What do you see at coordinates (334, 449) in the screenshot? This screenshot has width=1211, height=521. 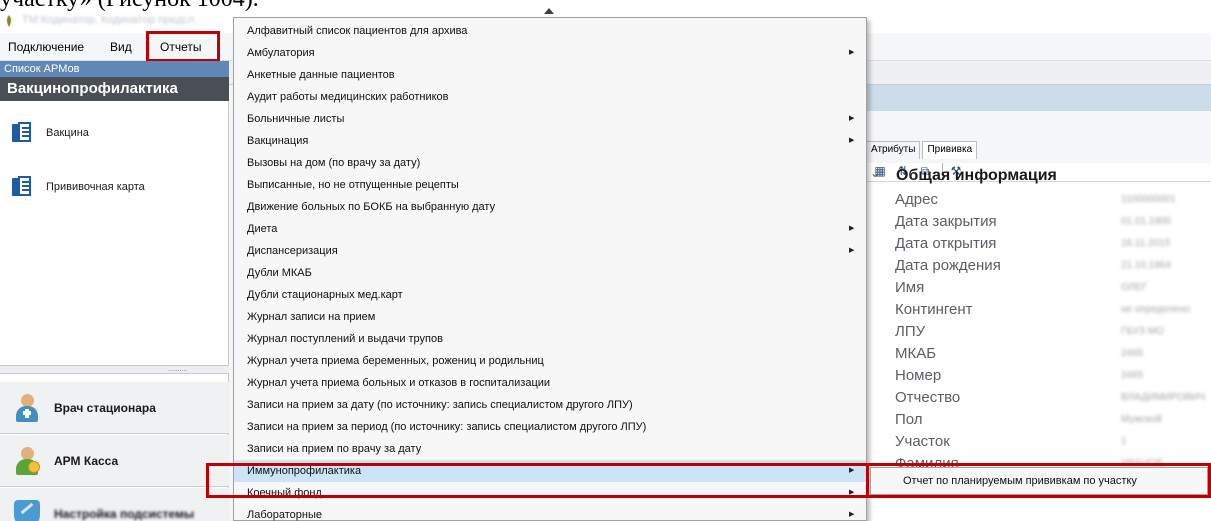 I see `menu-item-label: Записи на прием по врачу за дату` at bounding box center [334, 449].